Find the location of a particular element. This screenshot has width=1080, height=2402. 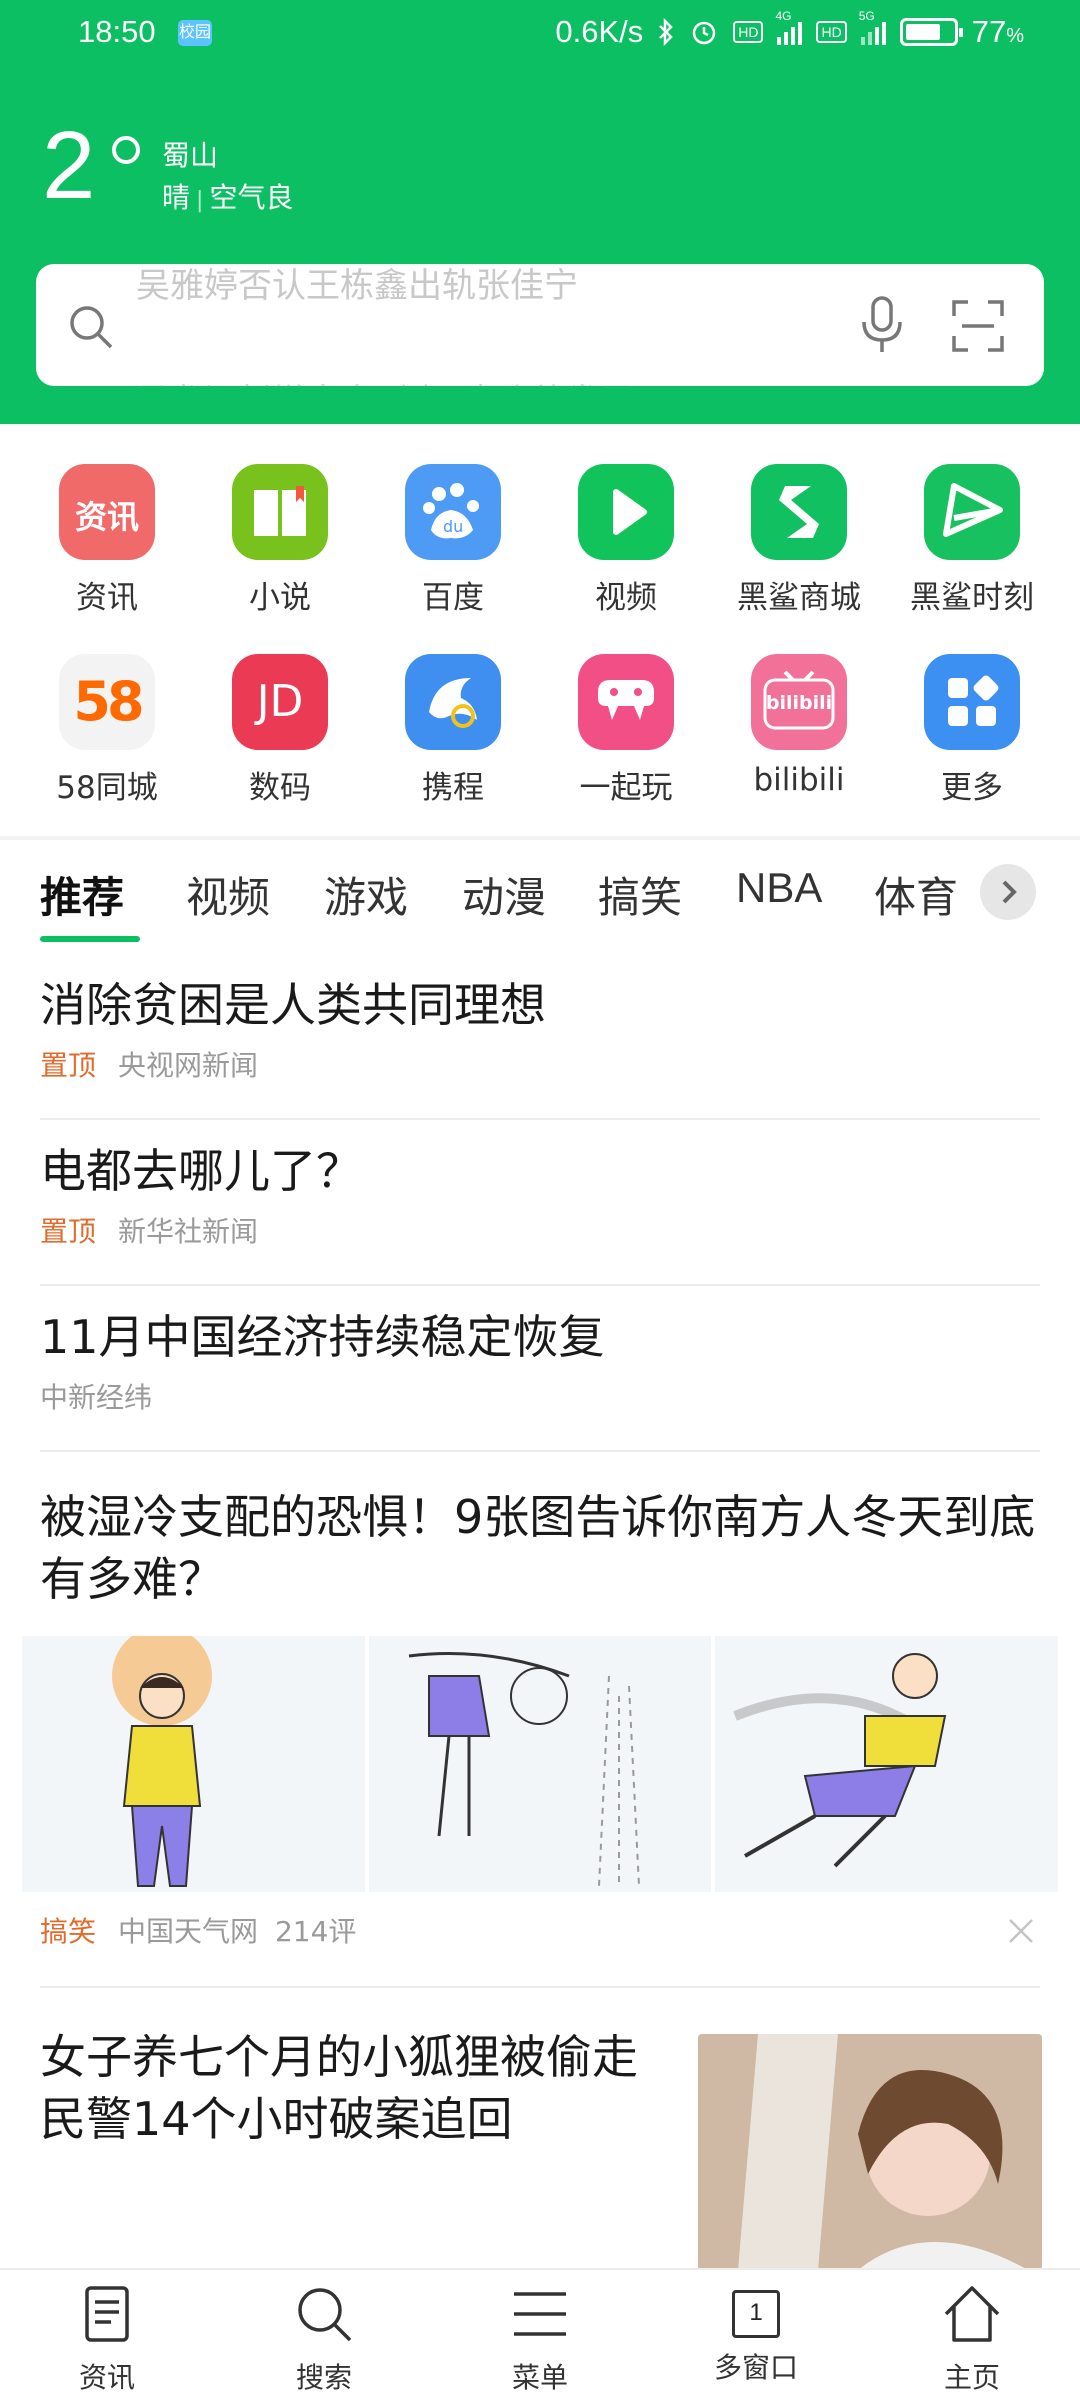

search-bar: 吴雅婷否认王栋鑫出轨张佳宁 黑龙江新增本土2例，大头待发展 is located at coordinates (540, 325).